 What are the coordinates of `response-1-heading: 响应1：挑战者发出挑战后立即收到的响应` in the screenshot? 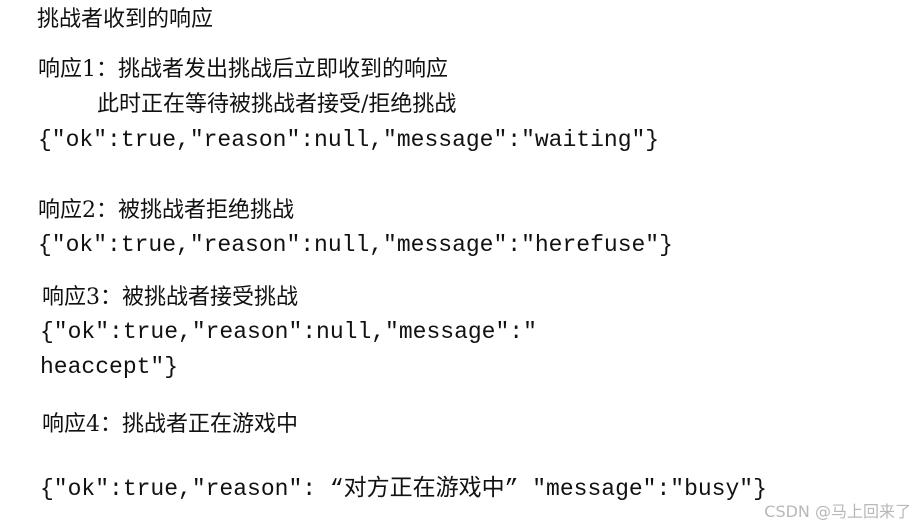 It's located at (243, 69).